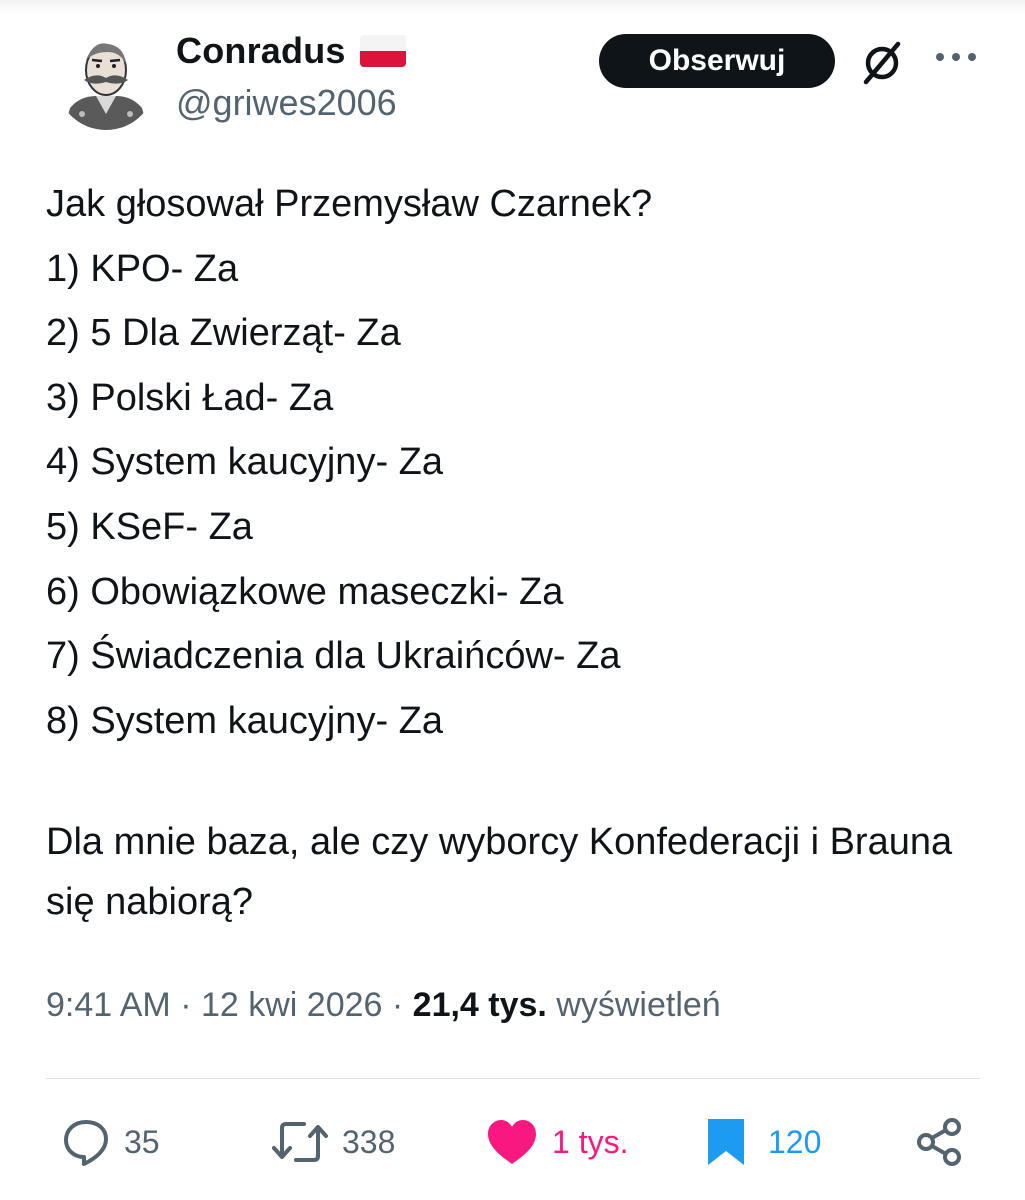 The height and width of the screenshot is (1200, 1025). What do you see at coordinates (223, 333) in the screenshot?
I see `tweet-line: 2) 5 Dla Zwierząt- Za` at bounding box center [223, 333].